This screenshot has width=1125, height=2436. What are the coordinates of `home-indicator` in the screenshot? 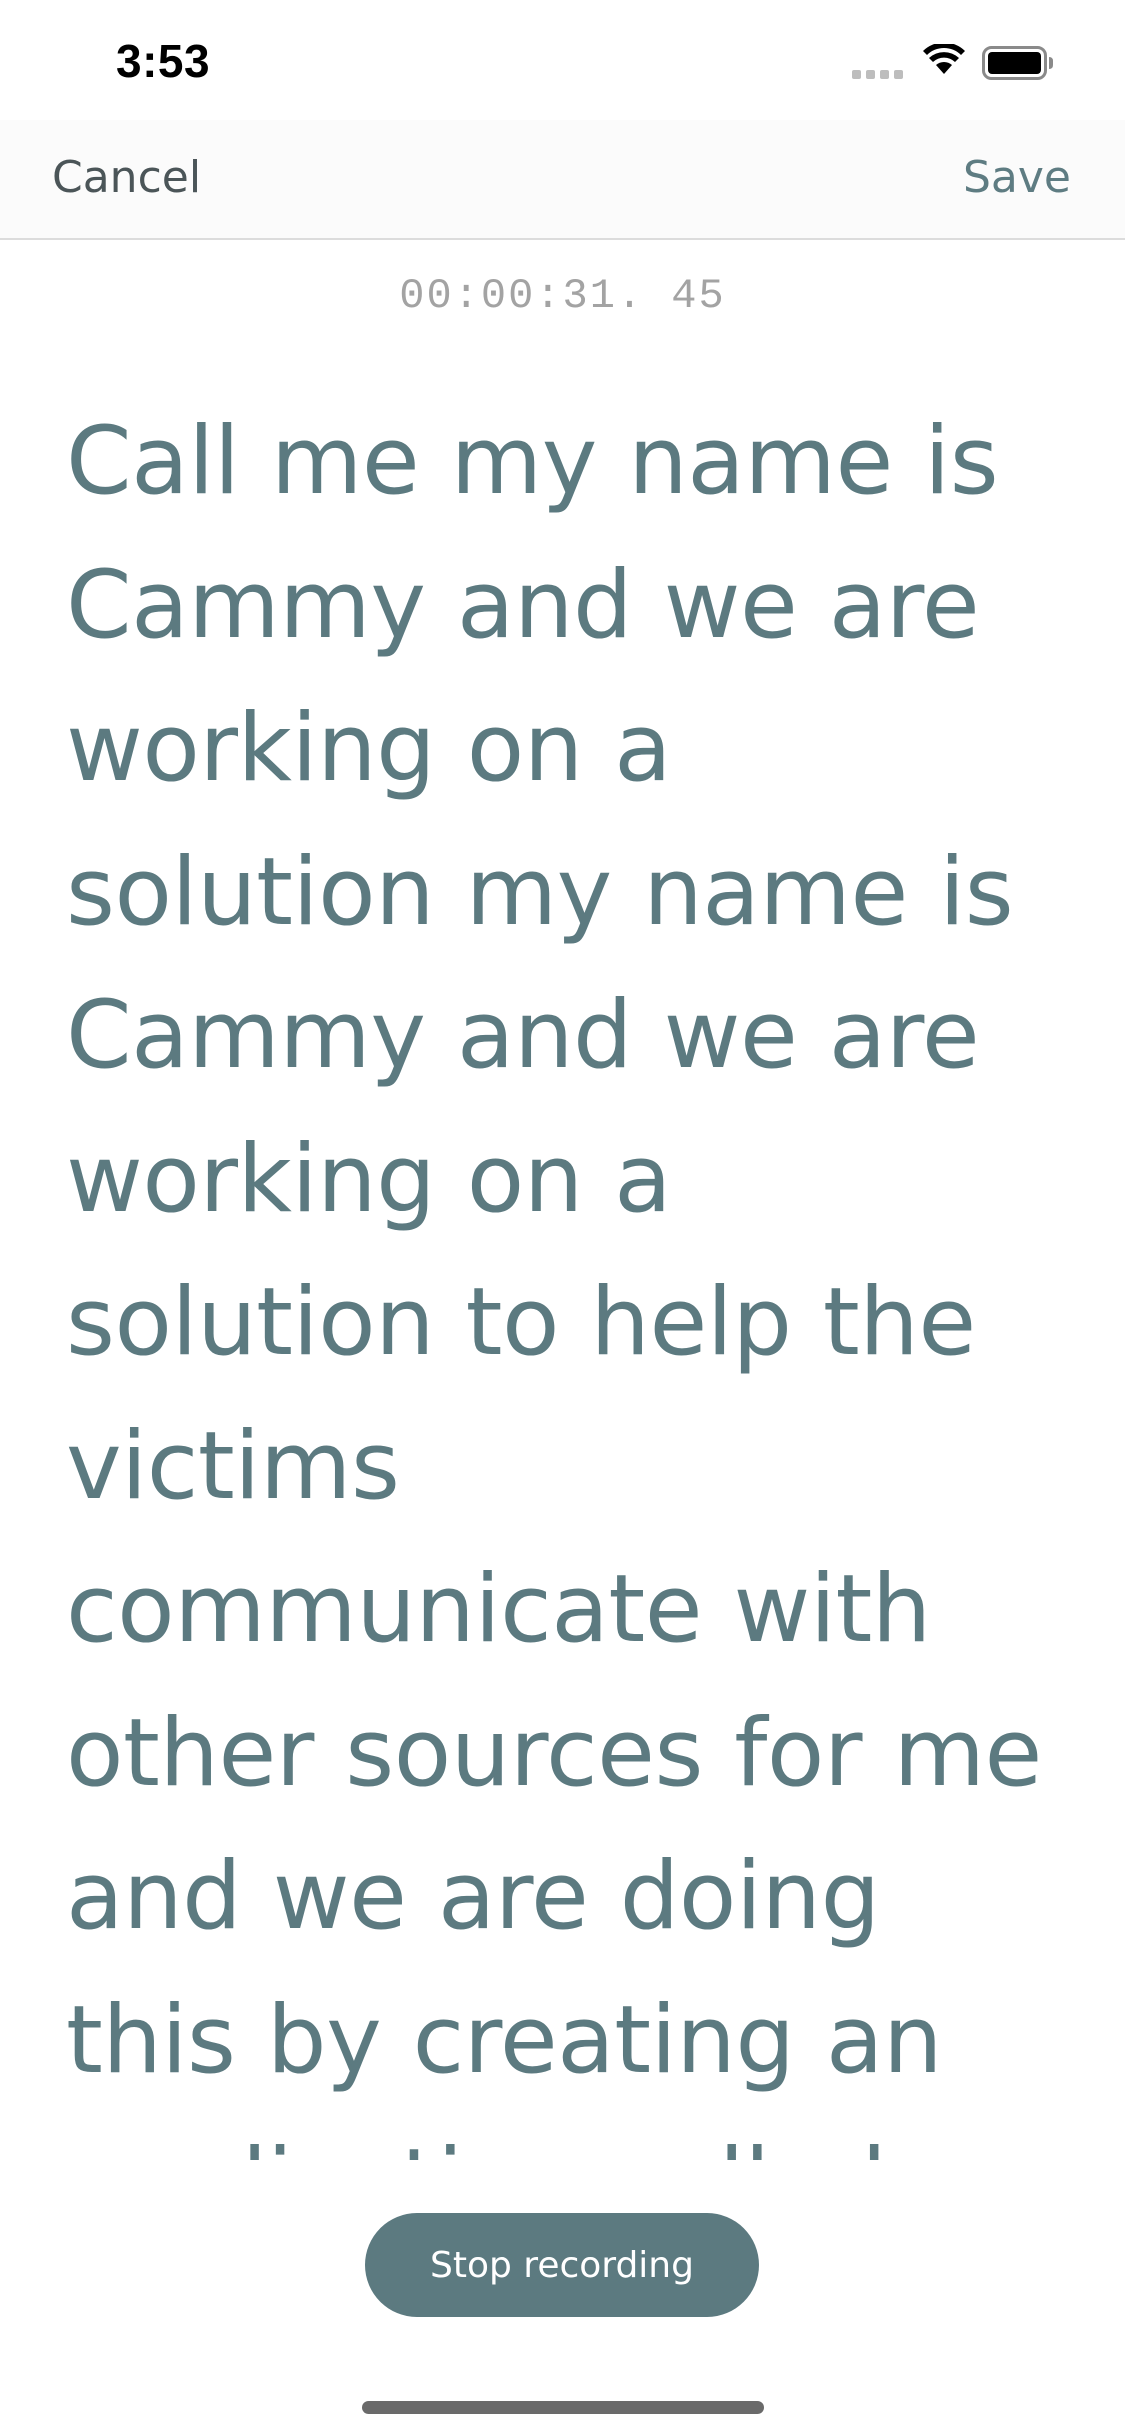 It's located at (563, 2407).